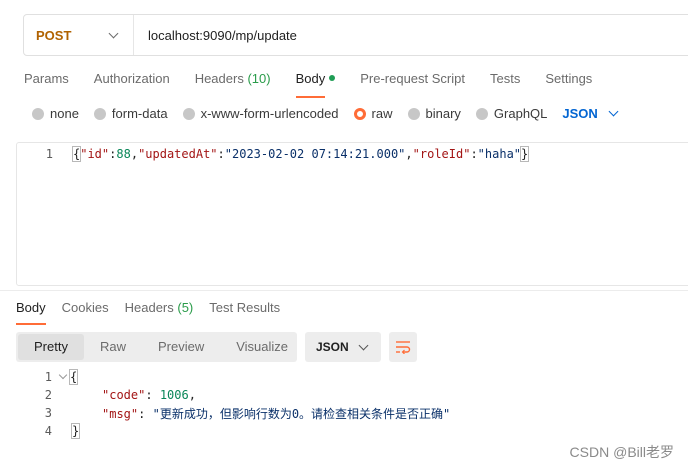  I want to click on tab-label: Params, so click(46, 78).